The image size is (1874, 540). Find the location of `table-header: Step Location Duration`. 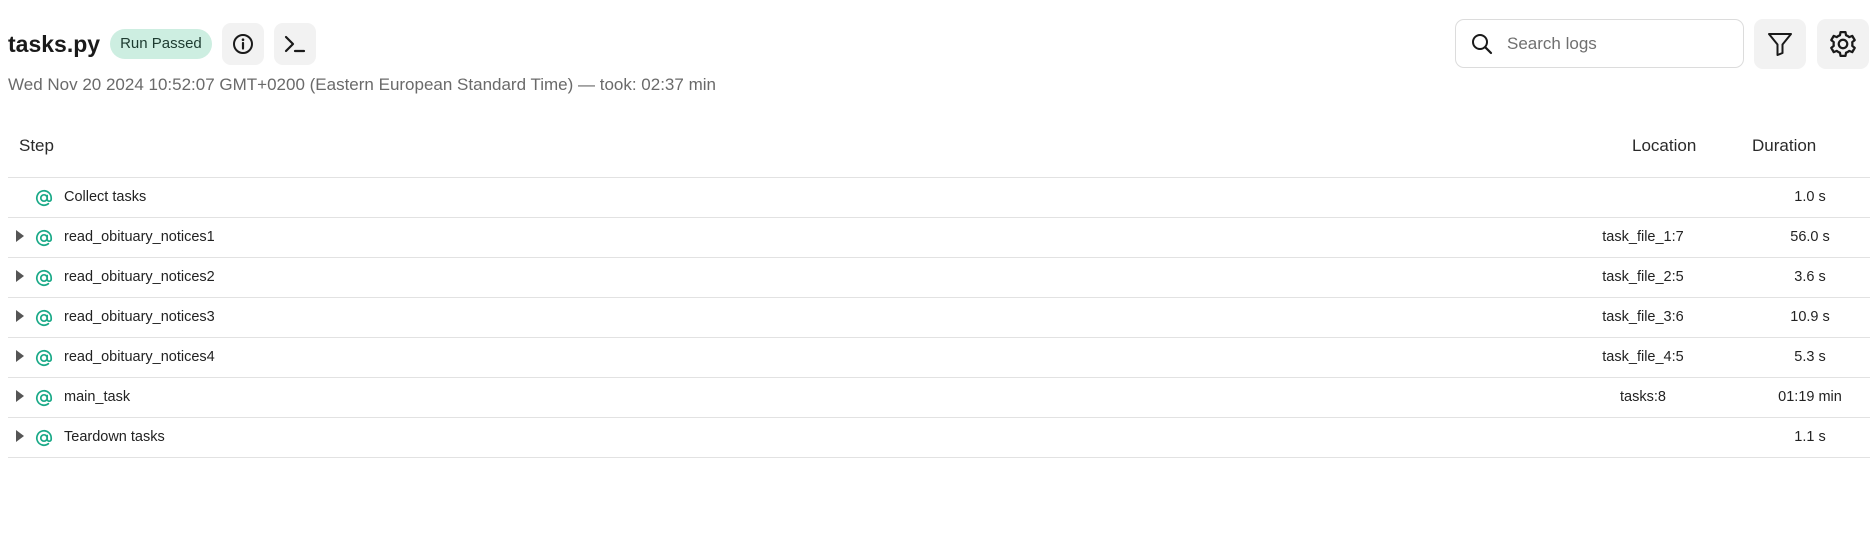

table-header: Step Location Duration is located at coordinates (939, 150).